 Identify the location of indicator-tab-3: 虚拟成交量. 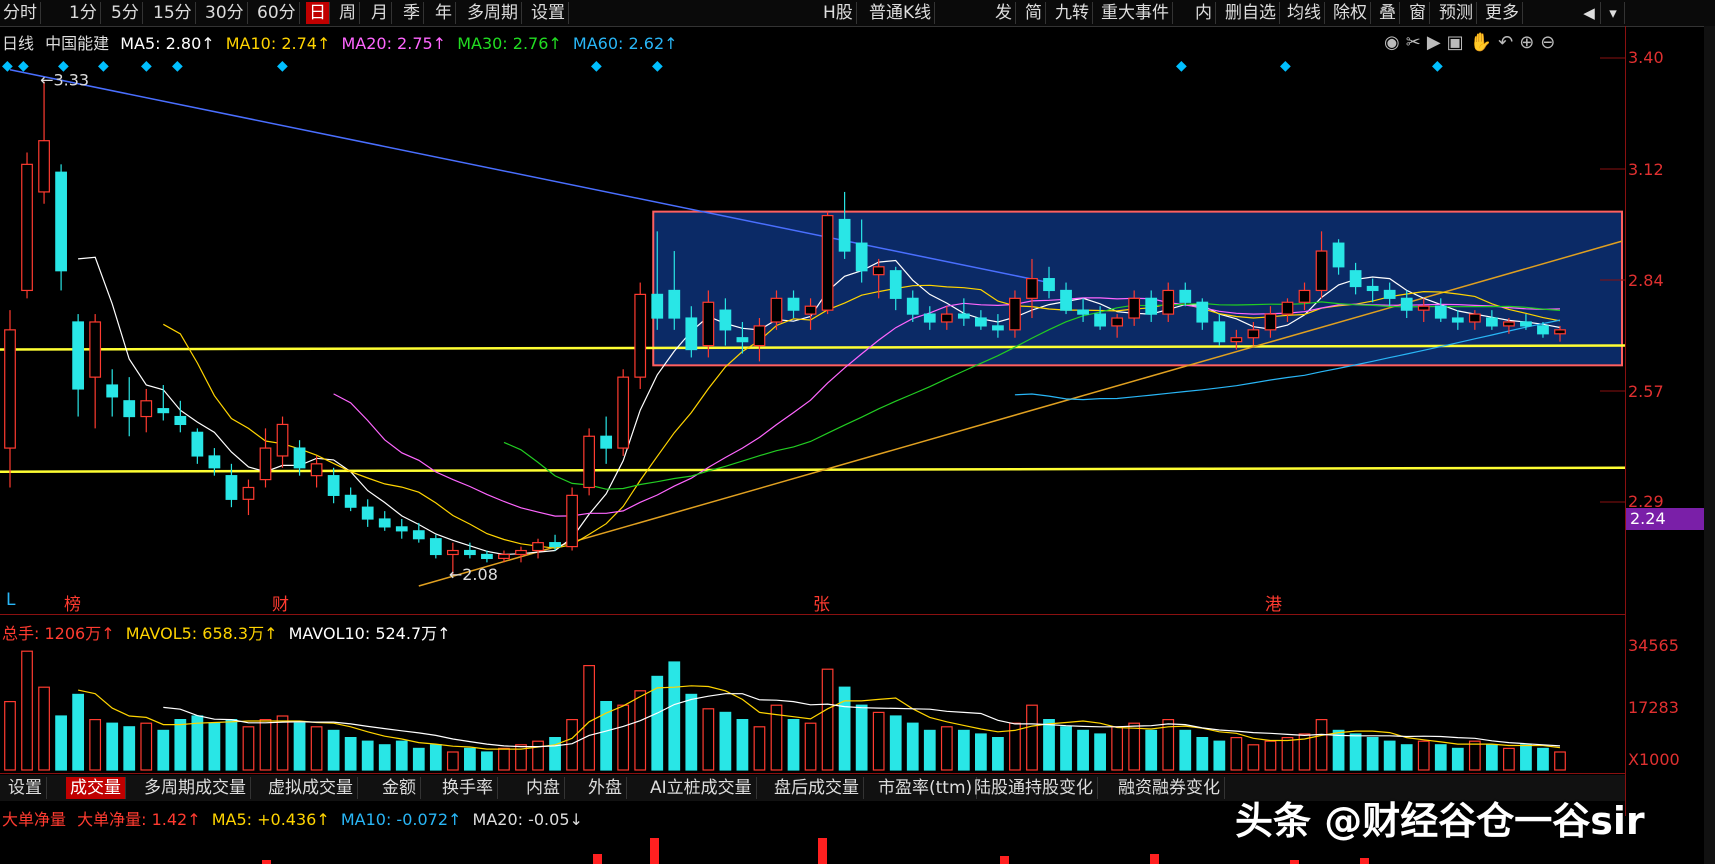
(311, 788).